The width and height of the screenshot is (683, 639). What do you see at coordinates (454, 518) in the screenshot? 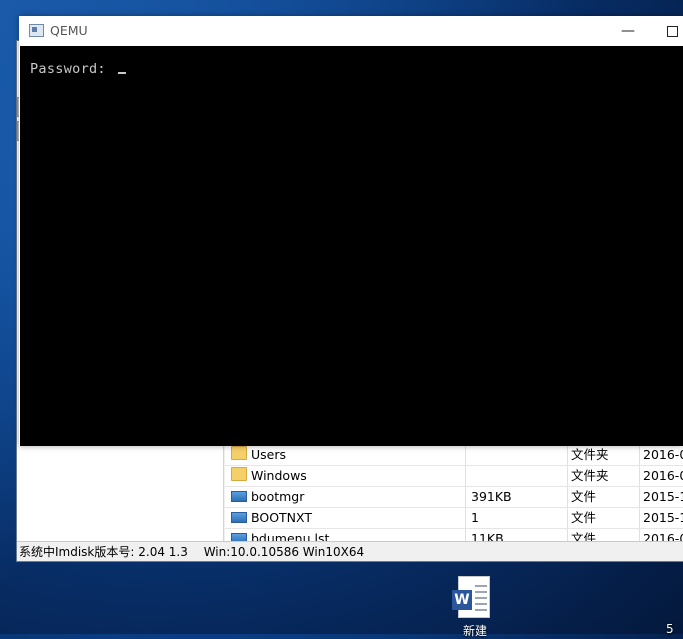
I see `table-row: BOOTNXT 1 文件 2015-10` at bounding box center [454, 518].